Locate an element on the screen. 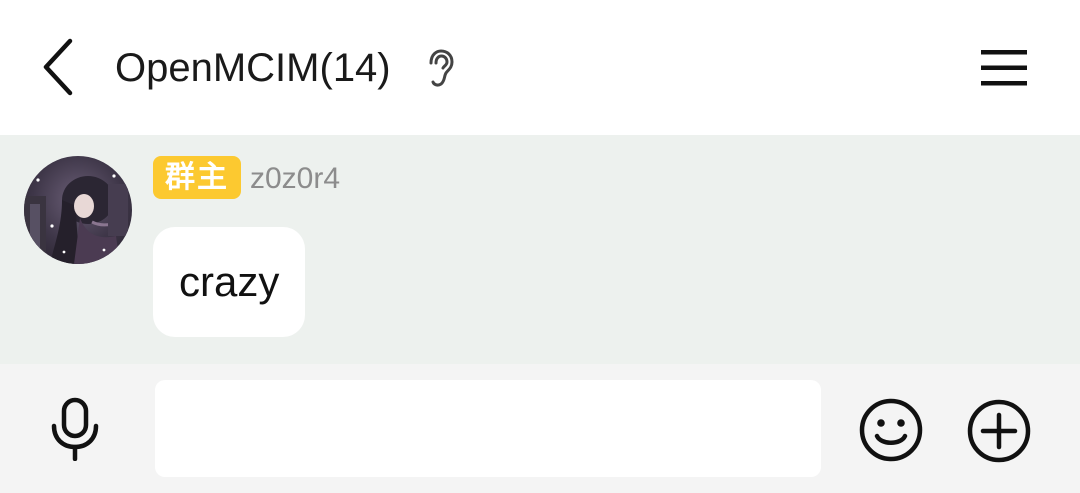 Image resolution: width=1080 pixels, height=493 pixels. sender-name: z0z0r4 is located at coordinates (295, 179).